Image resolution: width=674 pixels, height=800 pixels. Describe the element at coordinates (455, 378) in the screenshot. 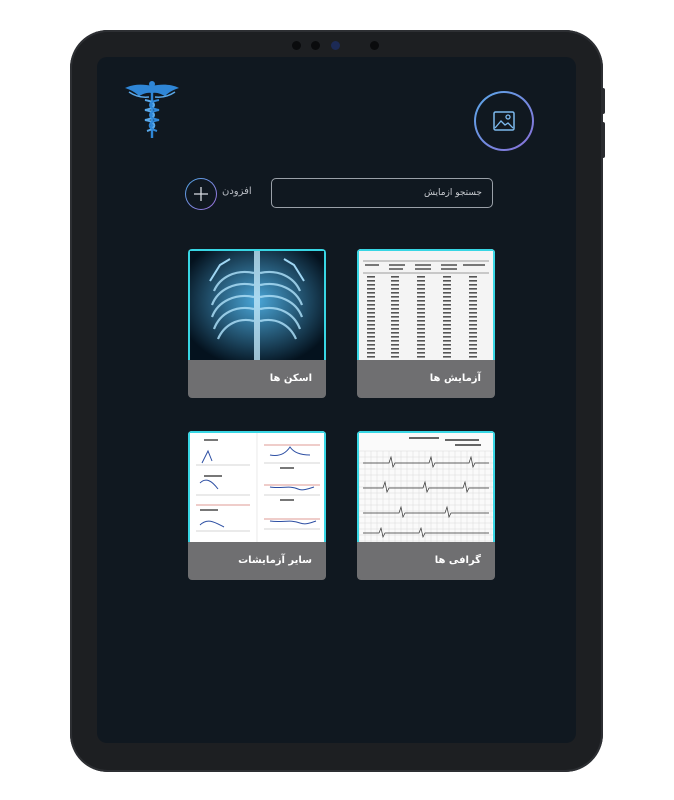

I see `card-label: آزمایش ها` at that location.